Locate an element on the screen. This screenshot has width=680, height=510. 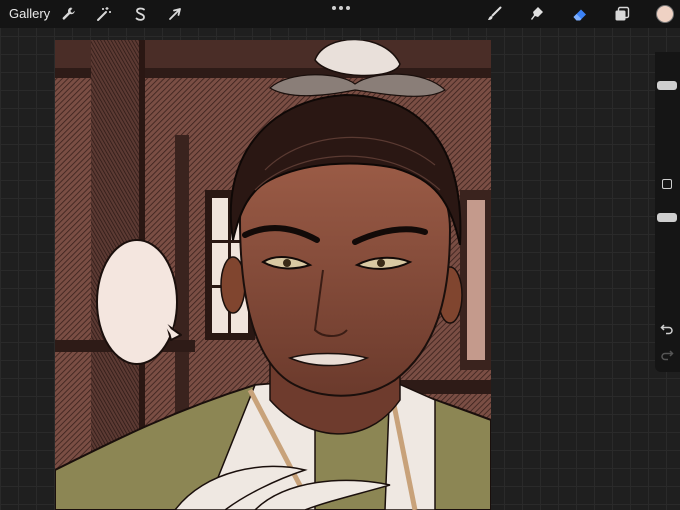
opacity-slider is located at coordinates (667, 249).